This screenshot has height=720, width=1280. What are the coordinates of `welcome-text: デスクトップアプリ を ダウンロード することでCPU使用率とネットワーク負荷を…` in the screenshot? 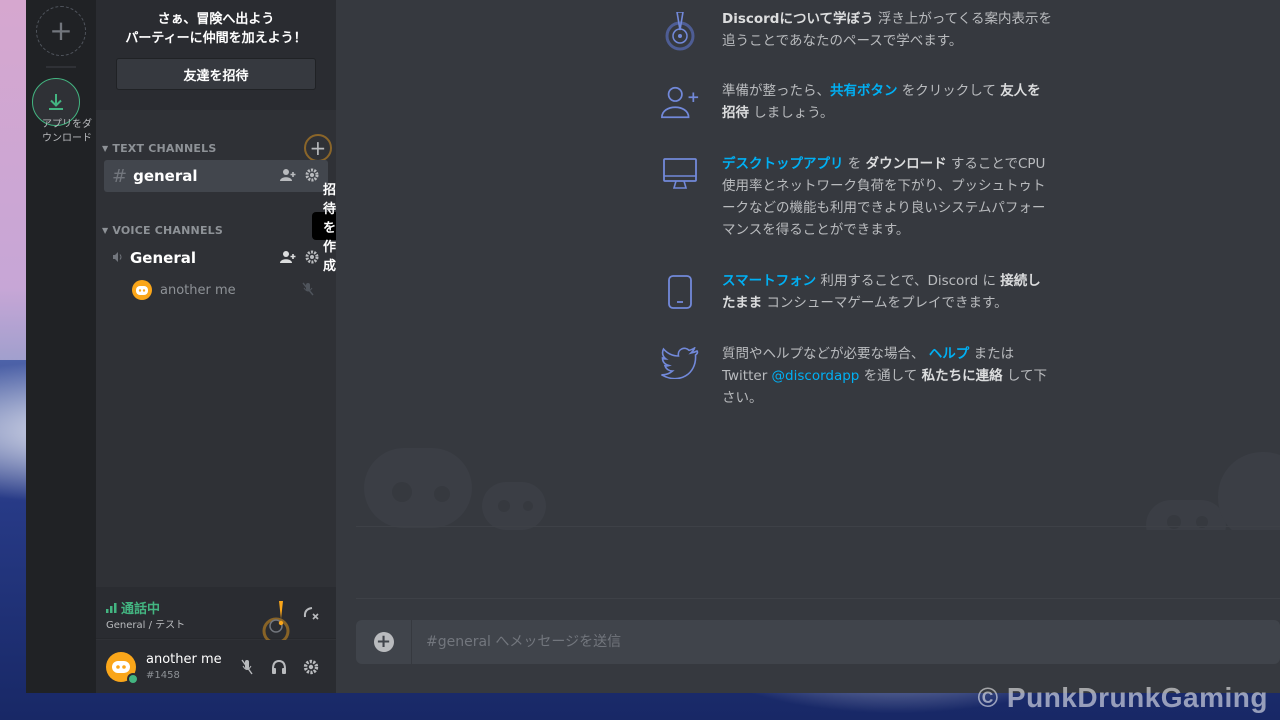 It's located at (887, 197).